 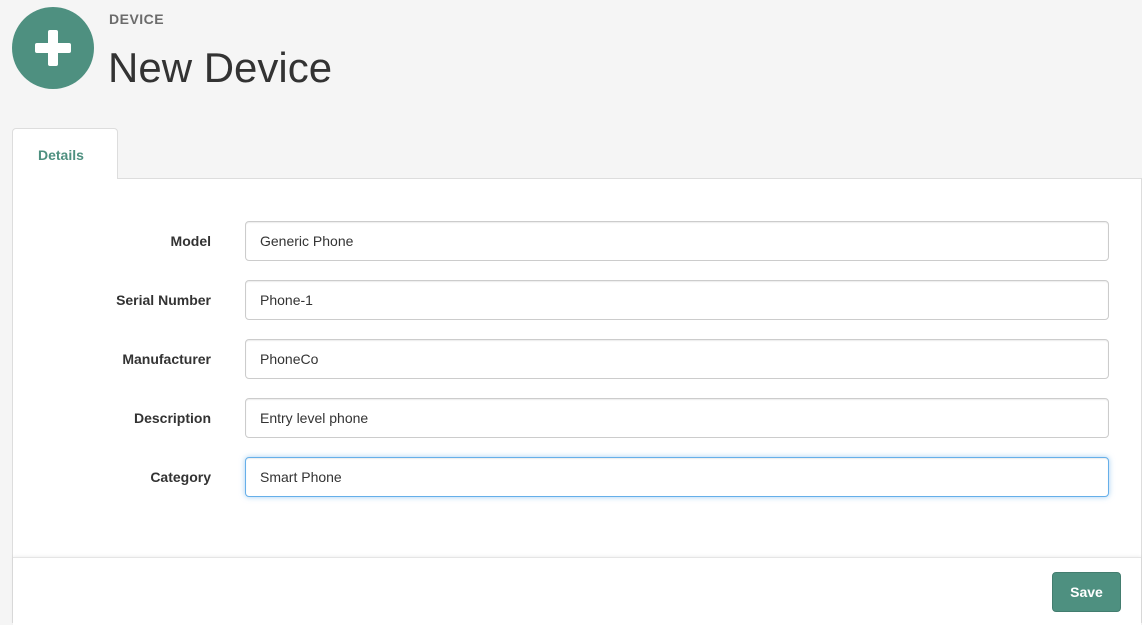 I want to click on description-label: Description, so click(x=172, y=418).